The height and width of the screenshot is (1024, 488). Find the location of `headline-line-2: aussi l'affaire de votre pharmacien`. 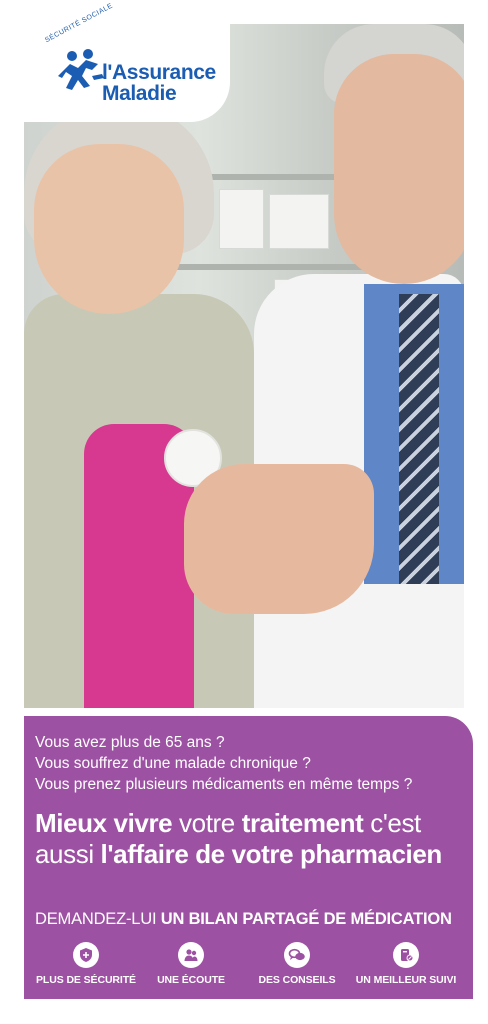

headline-line-2: aussi l'affaire de votre pharmacien is located at coordinates (238, 854).